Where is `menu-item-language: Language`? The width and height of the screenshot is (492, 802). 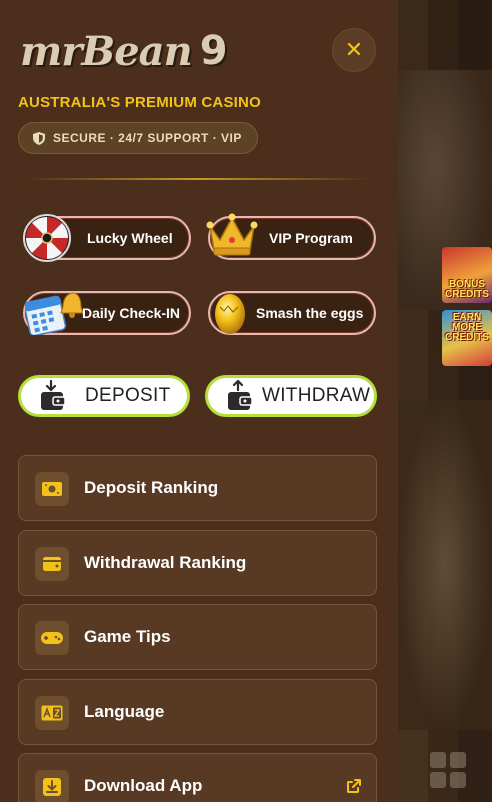 menu-item-language: Language is located at coordinates (197, 712).